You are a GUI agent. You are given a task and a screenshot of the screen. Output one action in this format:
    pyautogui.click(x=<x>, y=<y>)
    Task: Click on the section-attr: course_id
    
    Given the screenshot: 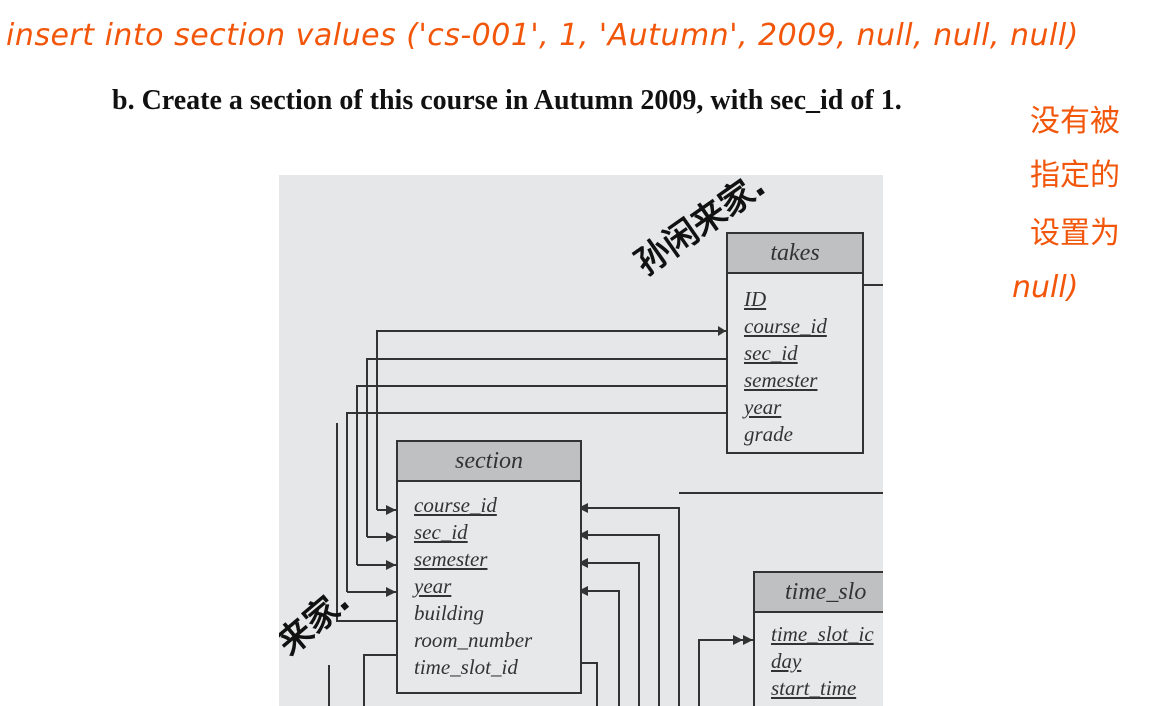 What is the action you would take?
    pyautogui.click(x=455, y=505)
    